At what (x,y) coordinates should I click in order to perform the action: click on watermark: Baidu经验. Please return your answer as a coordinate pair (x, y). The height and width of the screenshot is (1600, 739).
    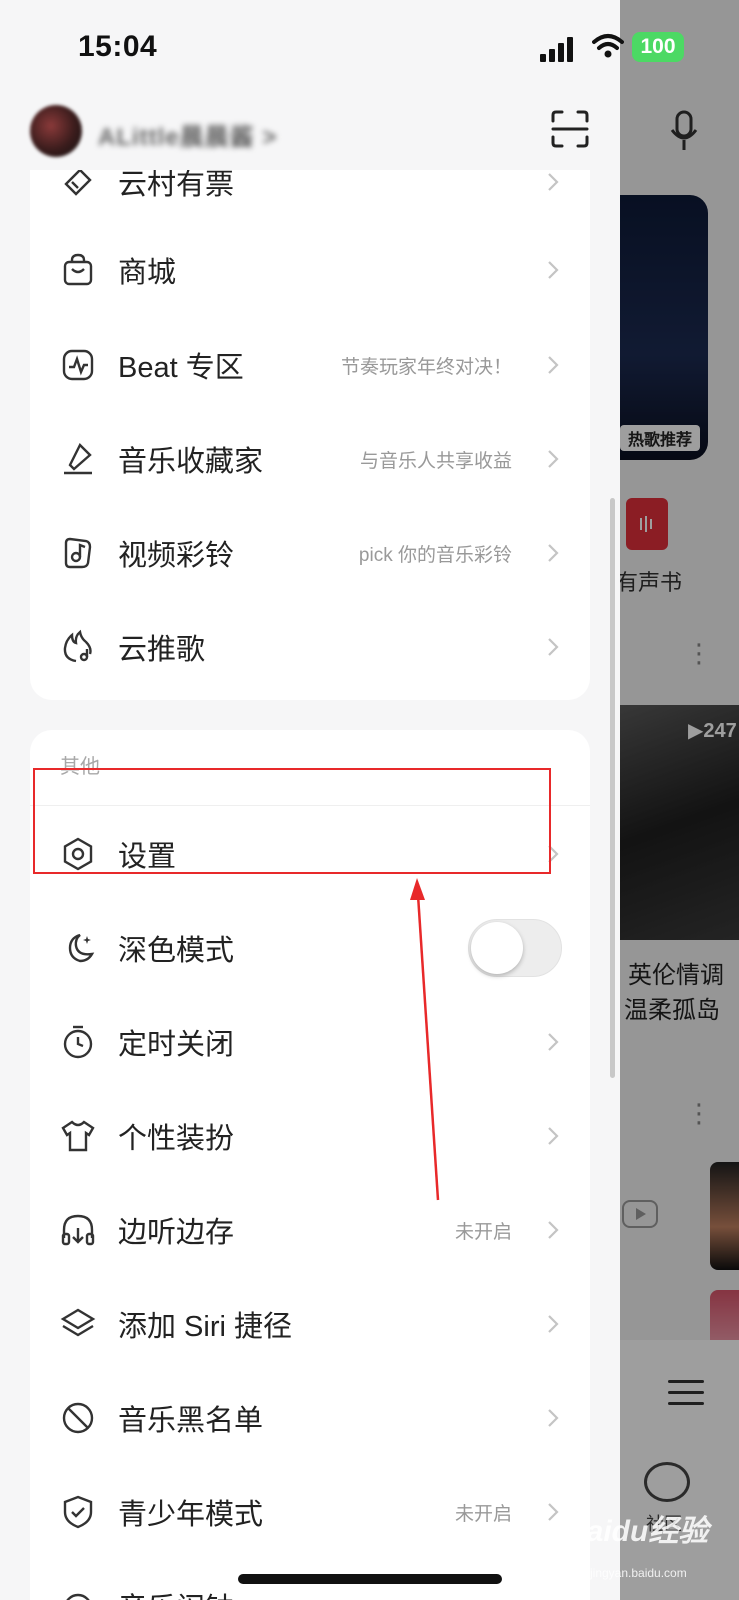
    Looking at the image, I should click on (637, 1531).